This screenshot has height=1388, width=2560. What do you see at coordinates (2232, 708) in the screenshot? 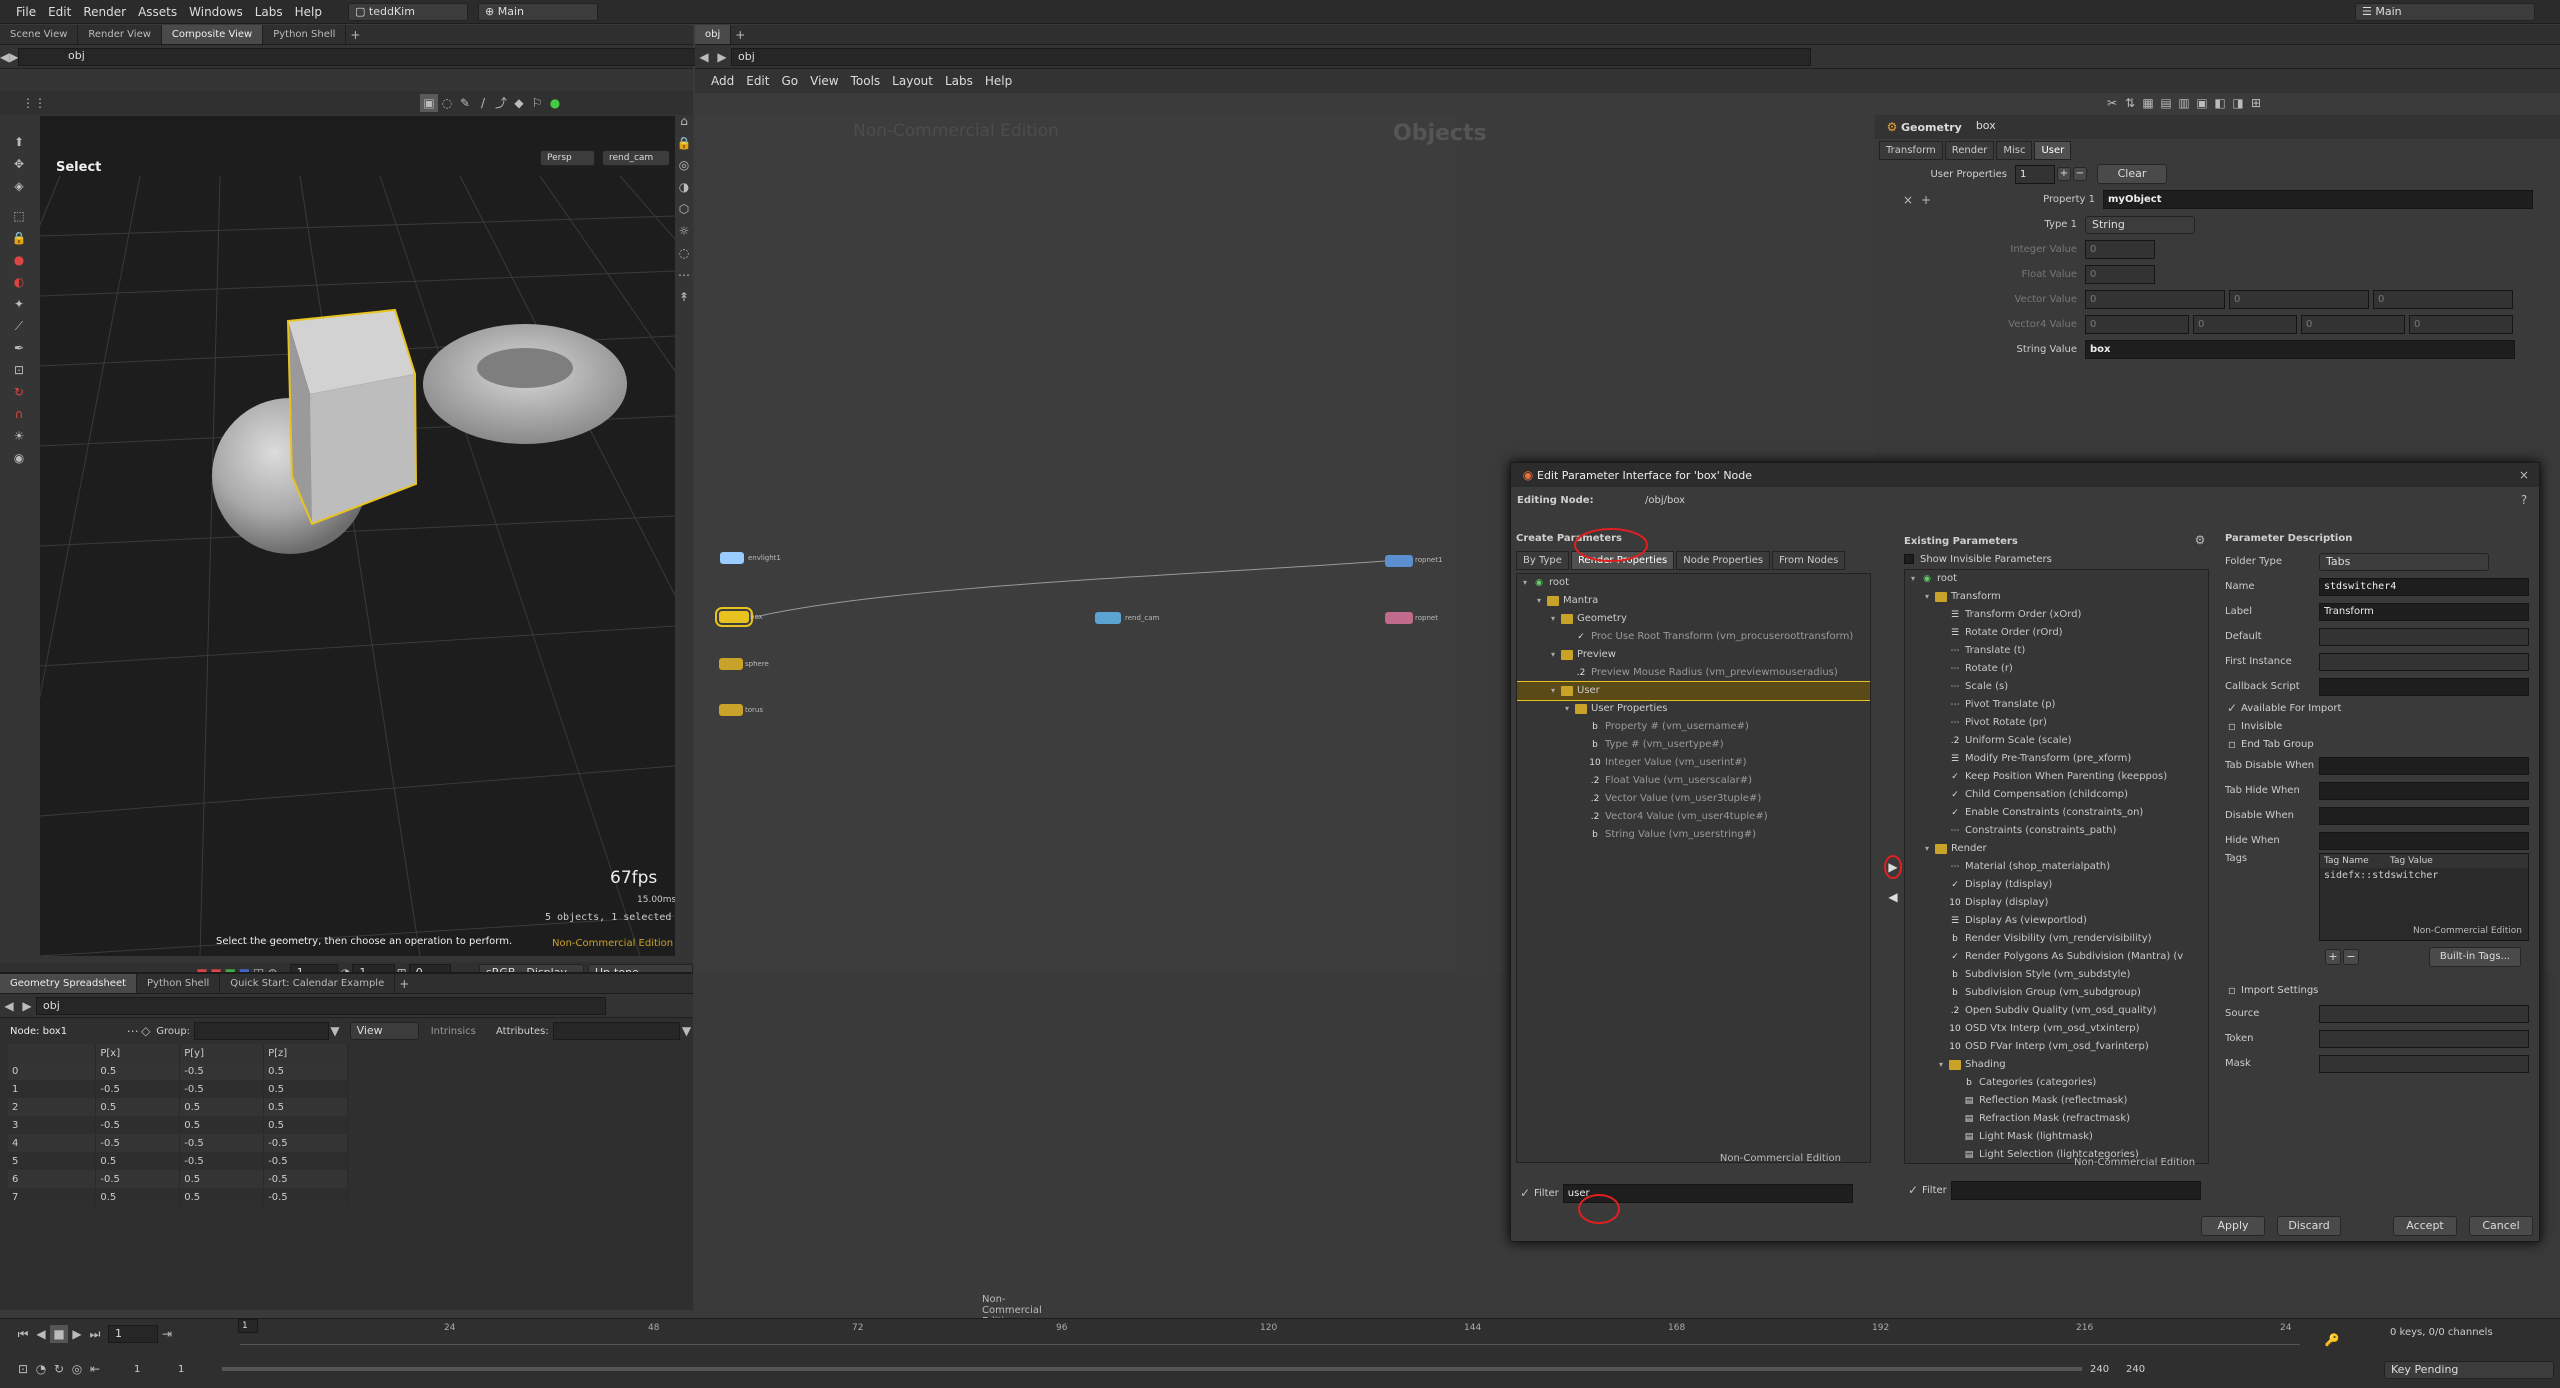
I see `available-checkbox: ✓` at bounding box center [2232, 708].